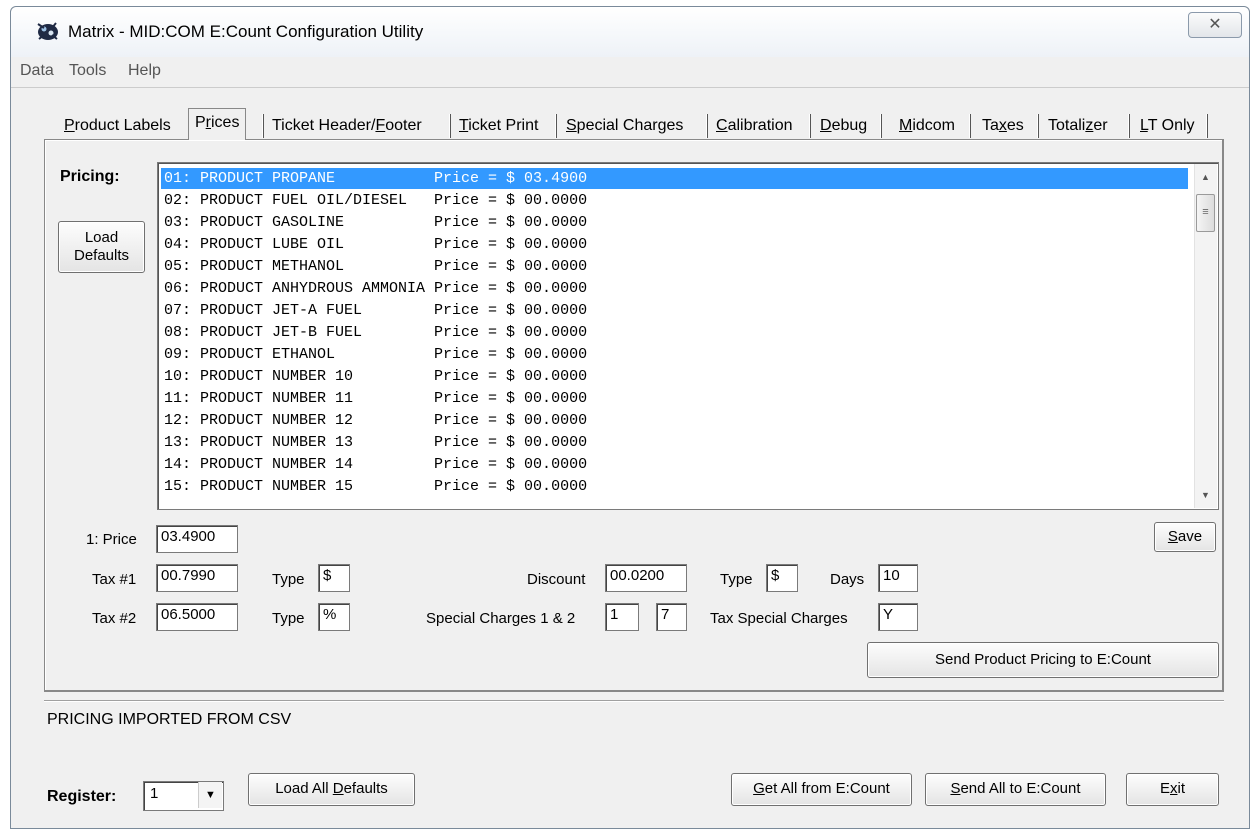 The width and height of the screenshot is (1257, 835). What do you see at coordinates (111, 539) in the screenshot?
I see `price-label: 1: Price` at bounding box center [111, 539].